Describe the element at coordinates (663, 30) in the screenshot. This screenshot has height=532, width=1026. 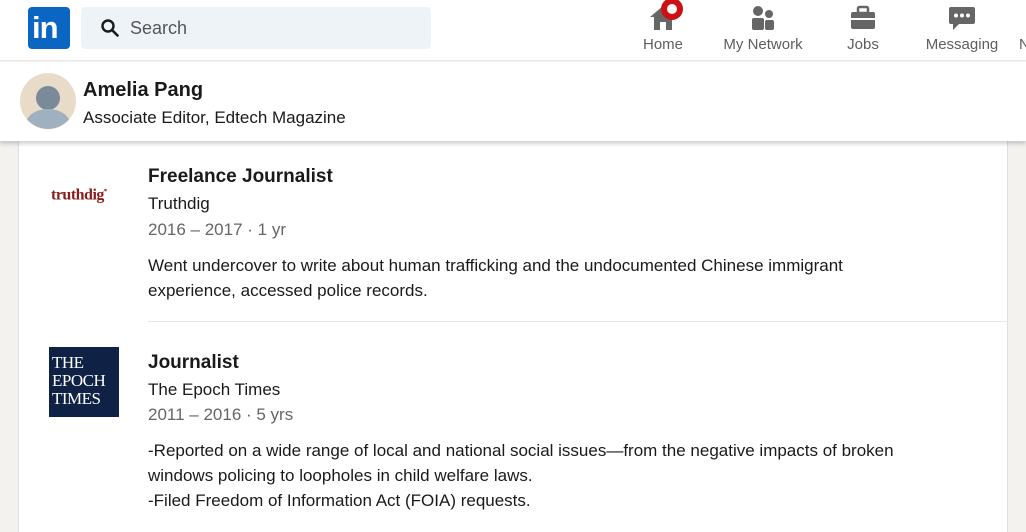
I see `nav-item-home: Home` at that location.